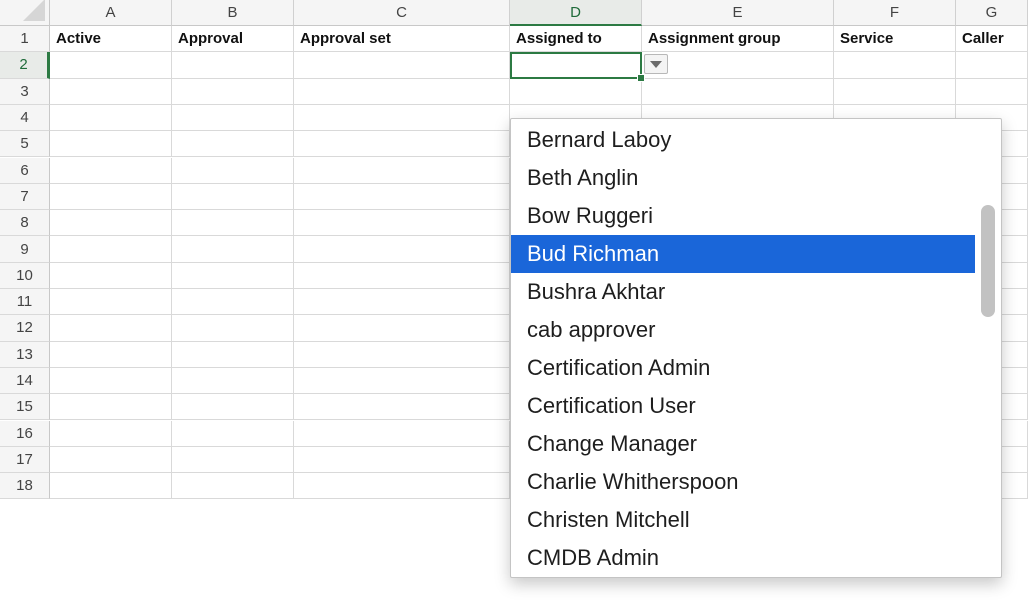 This screenshot has height=611, width=1028. What do you see at coordinates (402, 381) in the screenshot?
I see `cell-c14` at bounding box center [402, 381].